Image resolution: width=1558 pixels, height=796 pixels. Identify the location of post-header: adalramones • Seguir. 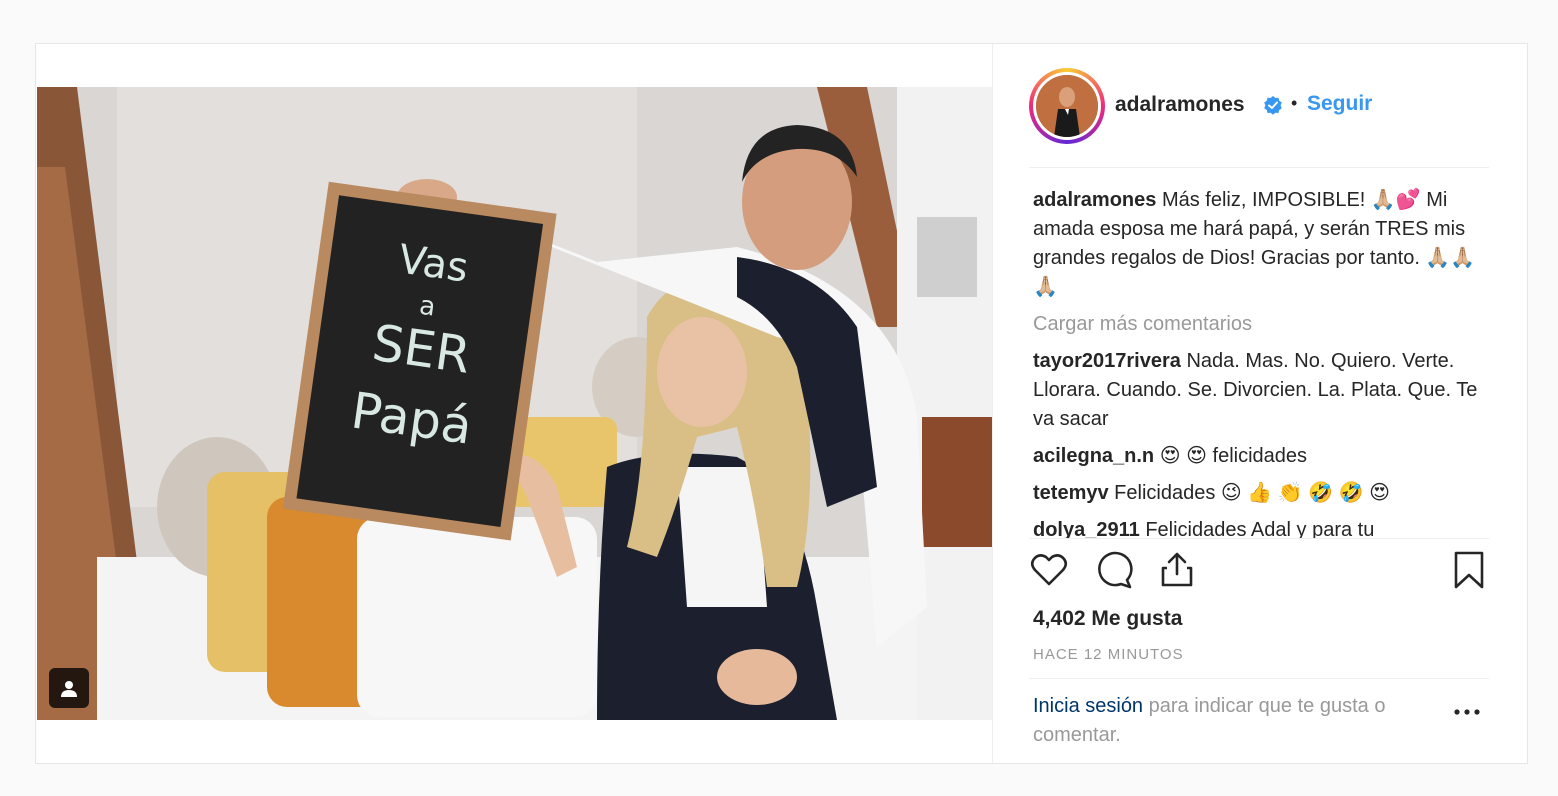
(1259, 106).